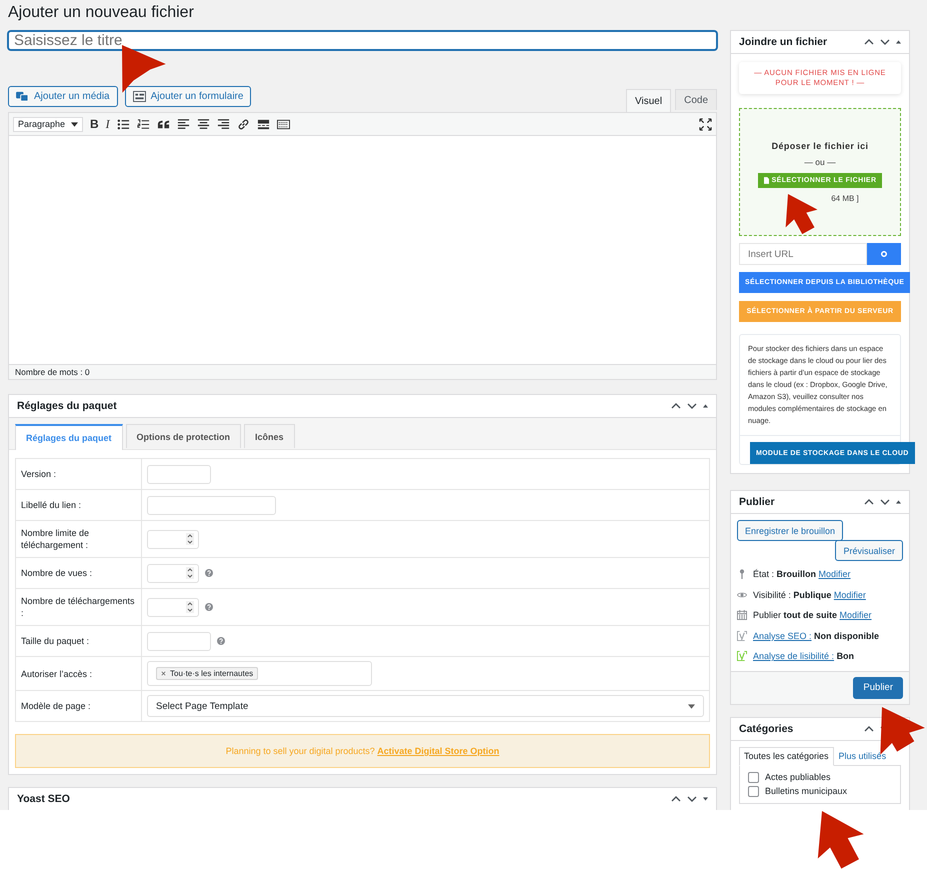  Describe the element at coordinates (55, 539) in the screenshot. I see `field-label: Nombre limite de téléchargement :` at that location.